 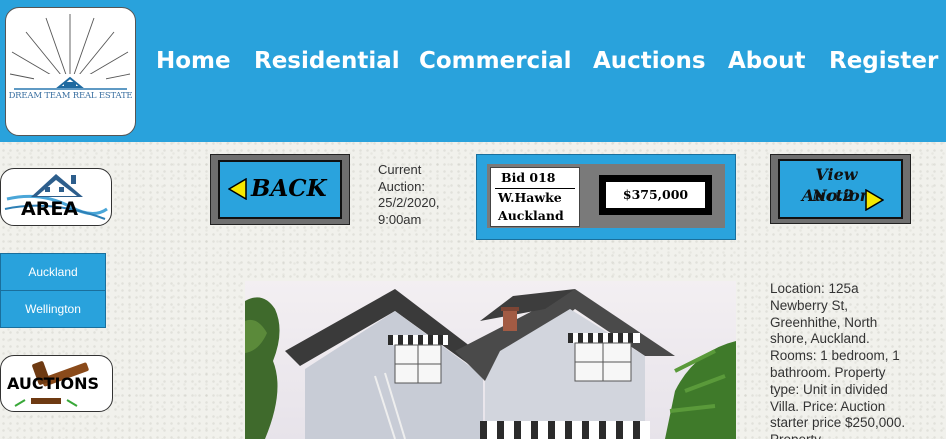 What do you see at coordinates (833, 195) in the screenshot?
I see `view-auction-line2: No.2` at bounding box center [833, 195].